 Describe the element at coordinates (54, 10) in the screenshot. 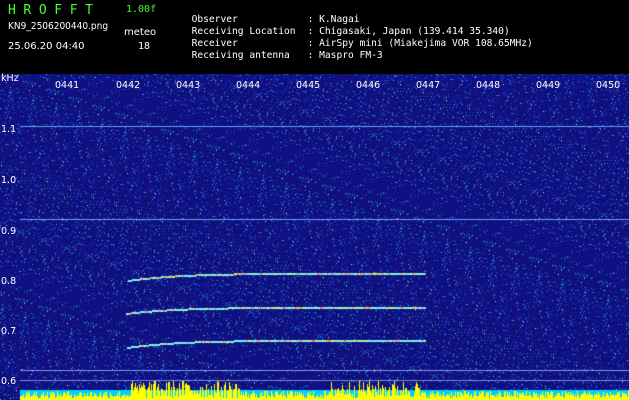

I see `app-title: HROFFT` at that location.